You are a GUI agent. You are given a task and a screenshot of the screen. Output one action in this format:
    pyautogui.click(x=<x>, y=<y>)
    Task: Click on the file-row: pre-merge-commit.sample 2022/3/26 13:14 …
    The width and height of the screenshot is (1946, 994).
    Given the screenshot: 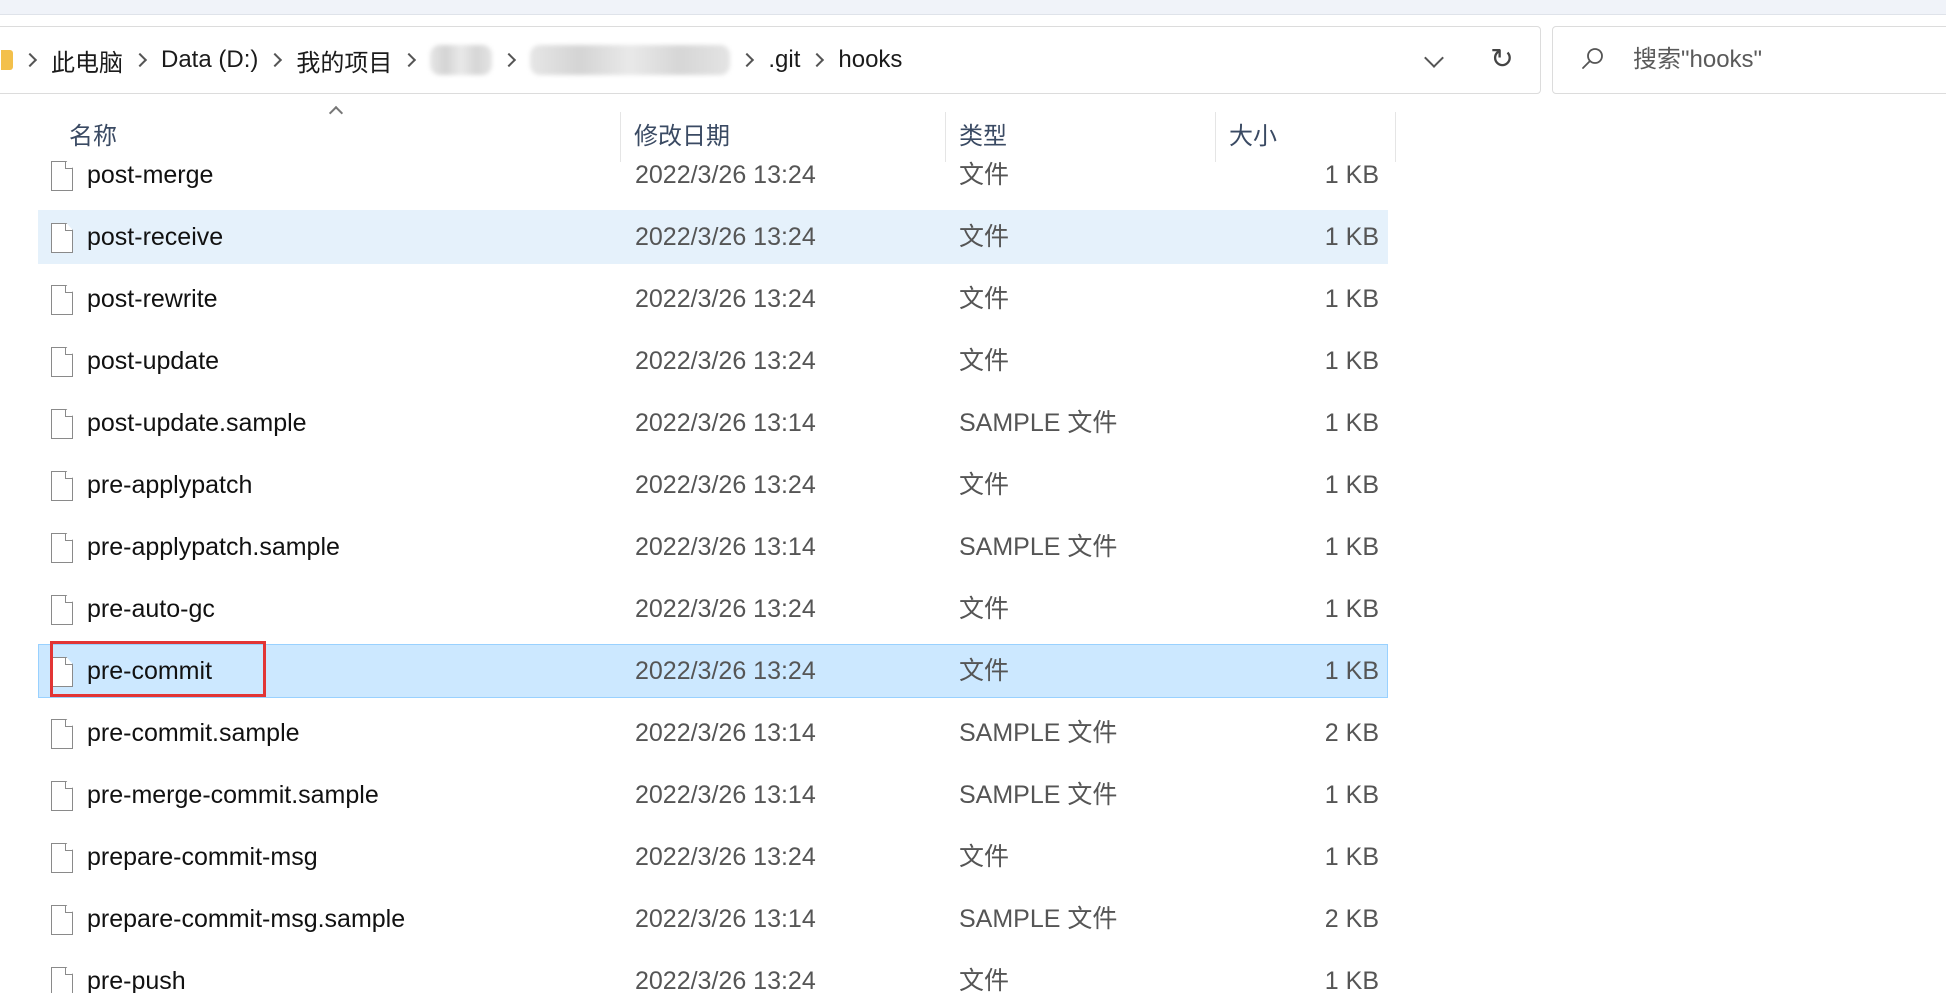 What is the action you would take?
    pyautogui.click(x=713, y=795)
    